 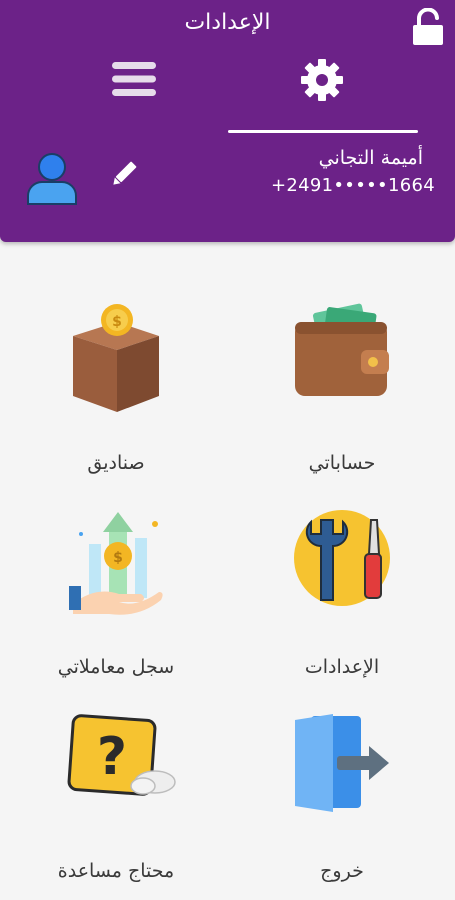 What do you see at coordinates (342, 763) in the screenshot?
I see `logout-door-icon` at bounding box center [342, 763].